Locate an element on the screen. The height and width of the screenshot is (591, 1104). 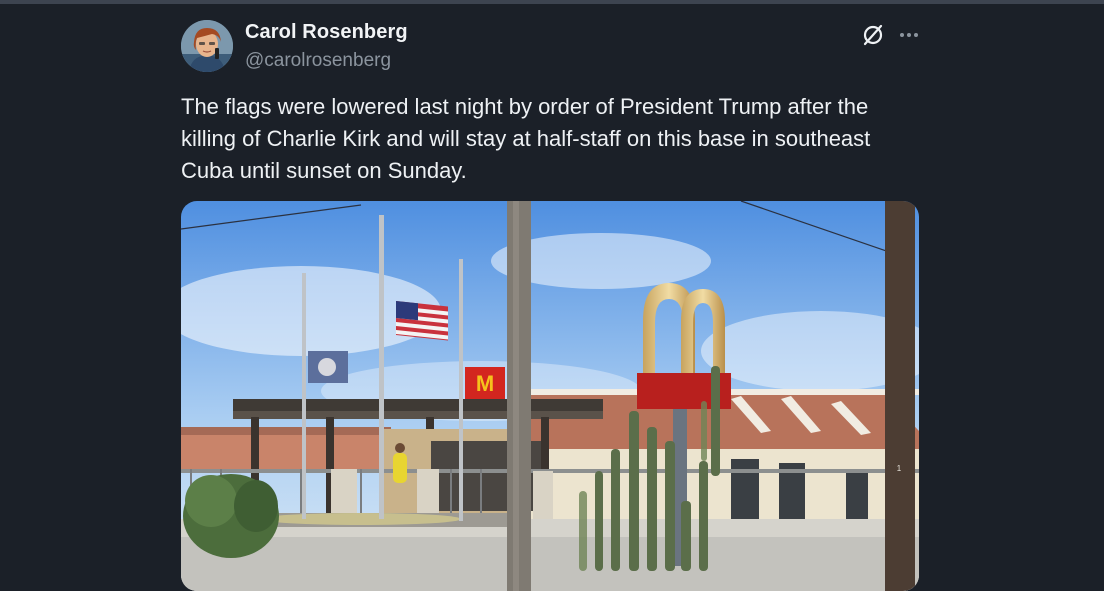
author-handle: @carolrosenberg is located at coordinates (318, 61).